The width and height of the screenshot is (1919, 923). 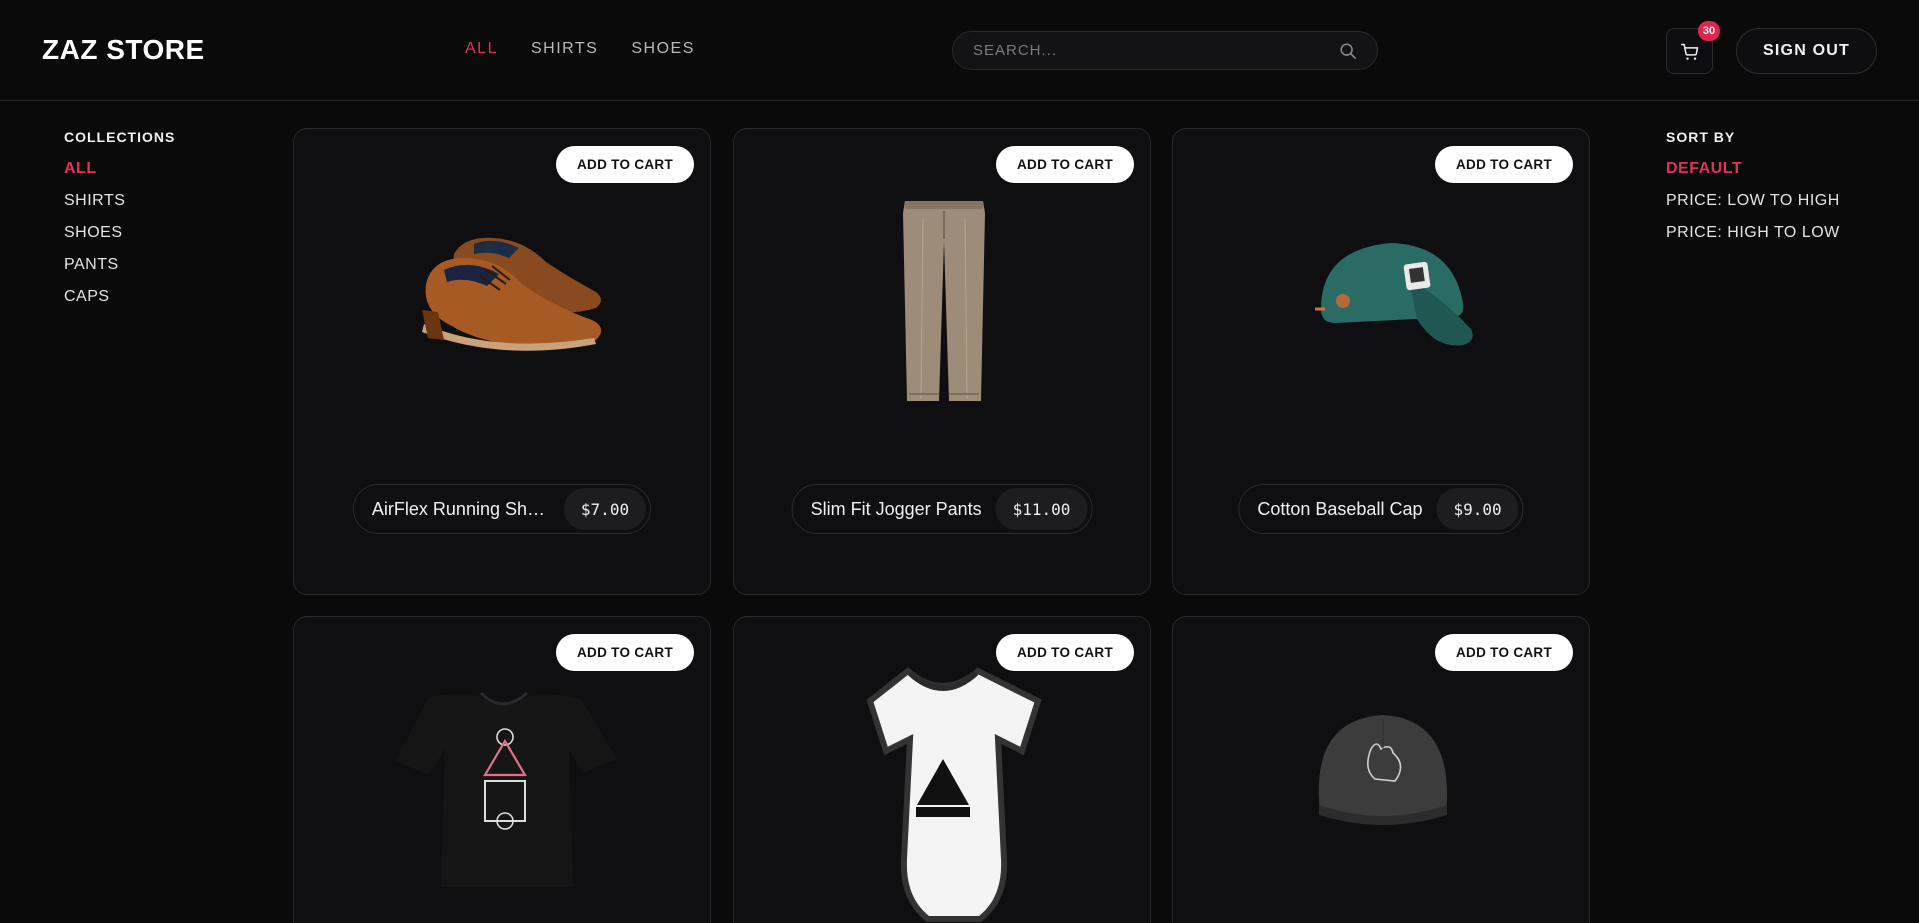 I want to click on store-logo: ZAZ STORE, so click(x=123, y=50).